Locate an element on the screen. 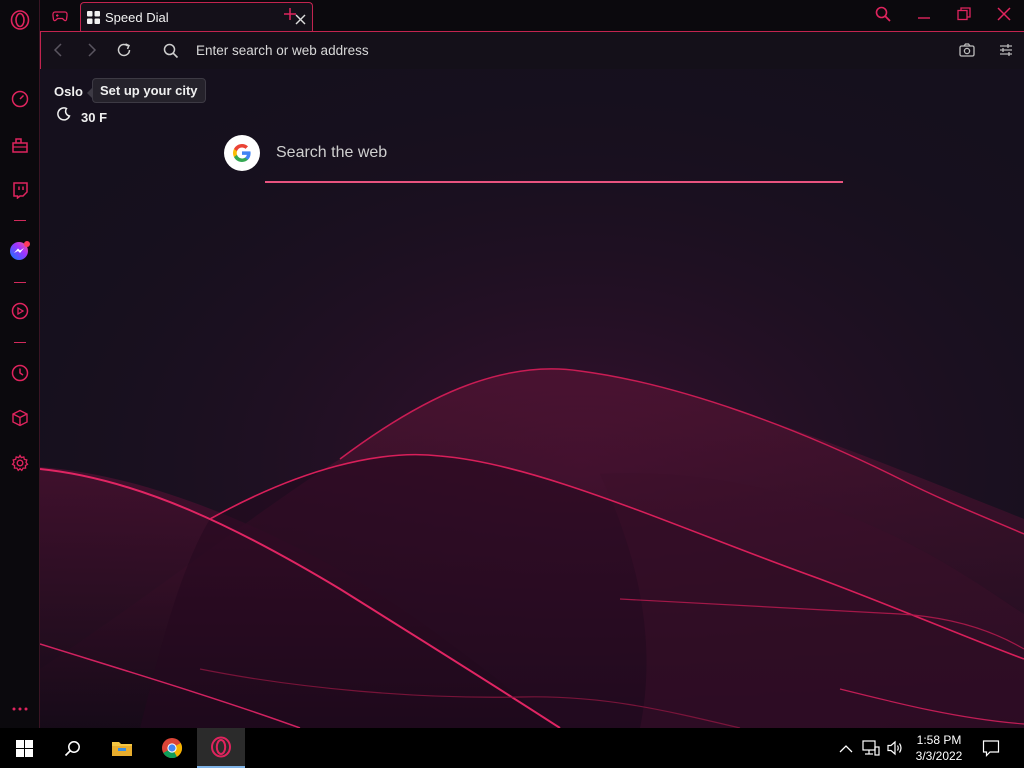 Image resolution: width=1024 pixels, height=768 pixels. twitch-icon is located at coordinates (20, 190).